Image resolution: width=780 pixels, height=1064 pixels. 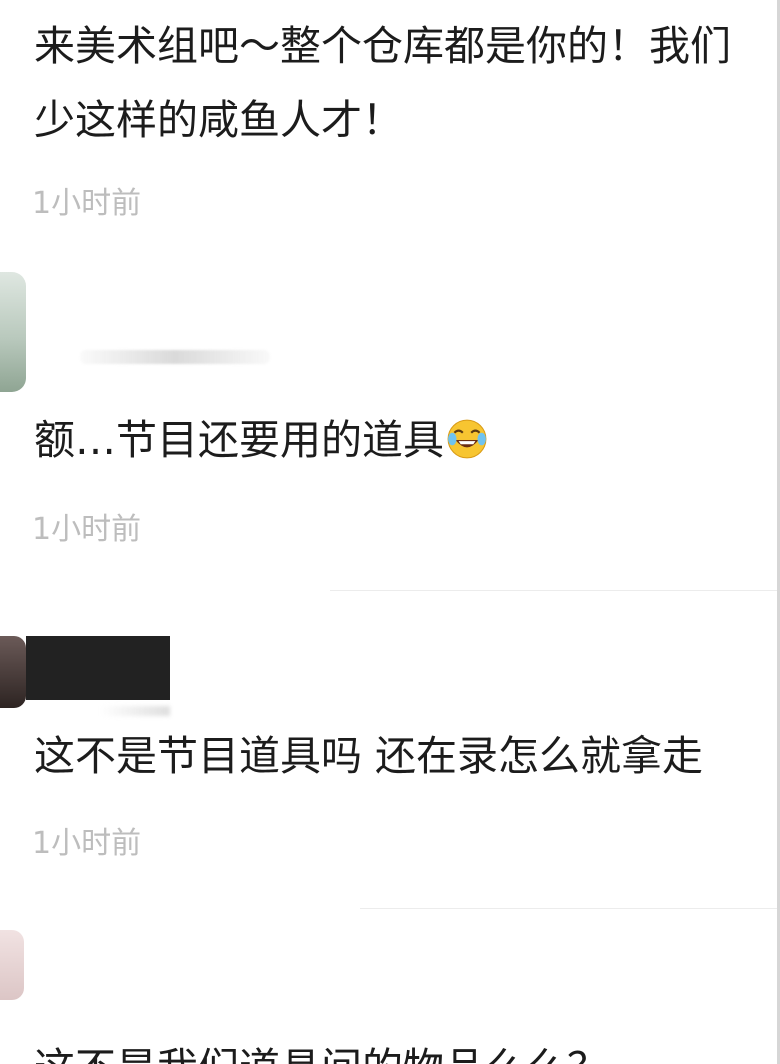 What do you see at coordinates (218, 120) in the screenshot?
I see `comment-text-line: 少这样的咸鱼人才！` at bounding box center [218, 120].